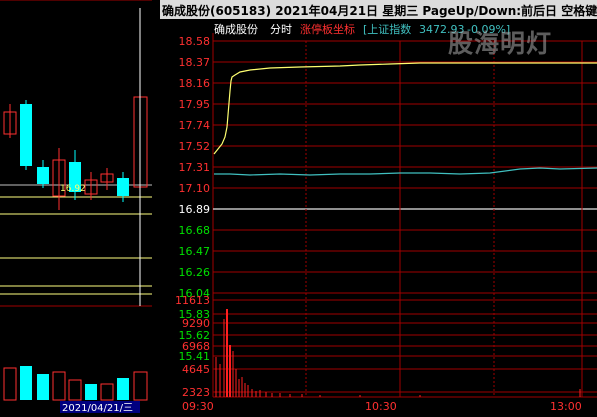 This screenshot has height=417, width=597. What do you see at coordinates (195, 62) in the screenshot?
I see `price-tick-label: 18.37` at bounding box center [195, 62].